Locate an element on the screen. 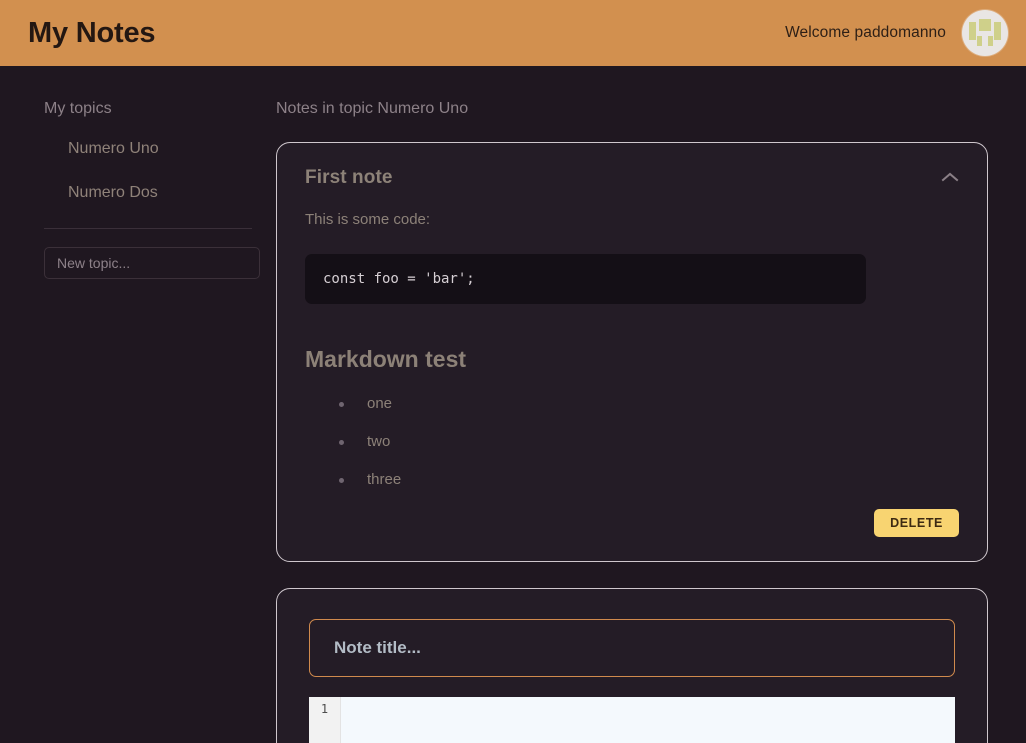  editor-text-area is located at coordinates (648, 720).